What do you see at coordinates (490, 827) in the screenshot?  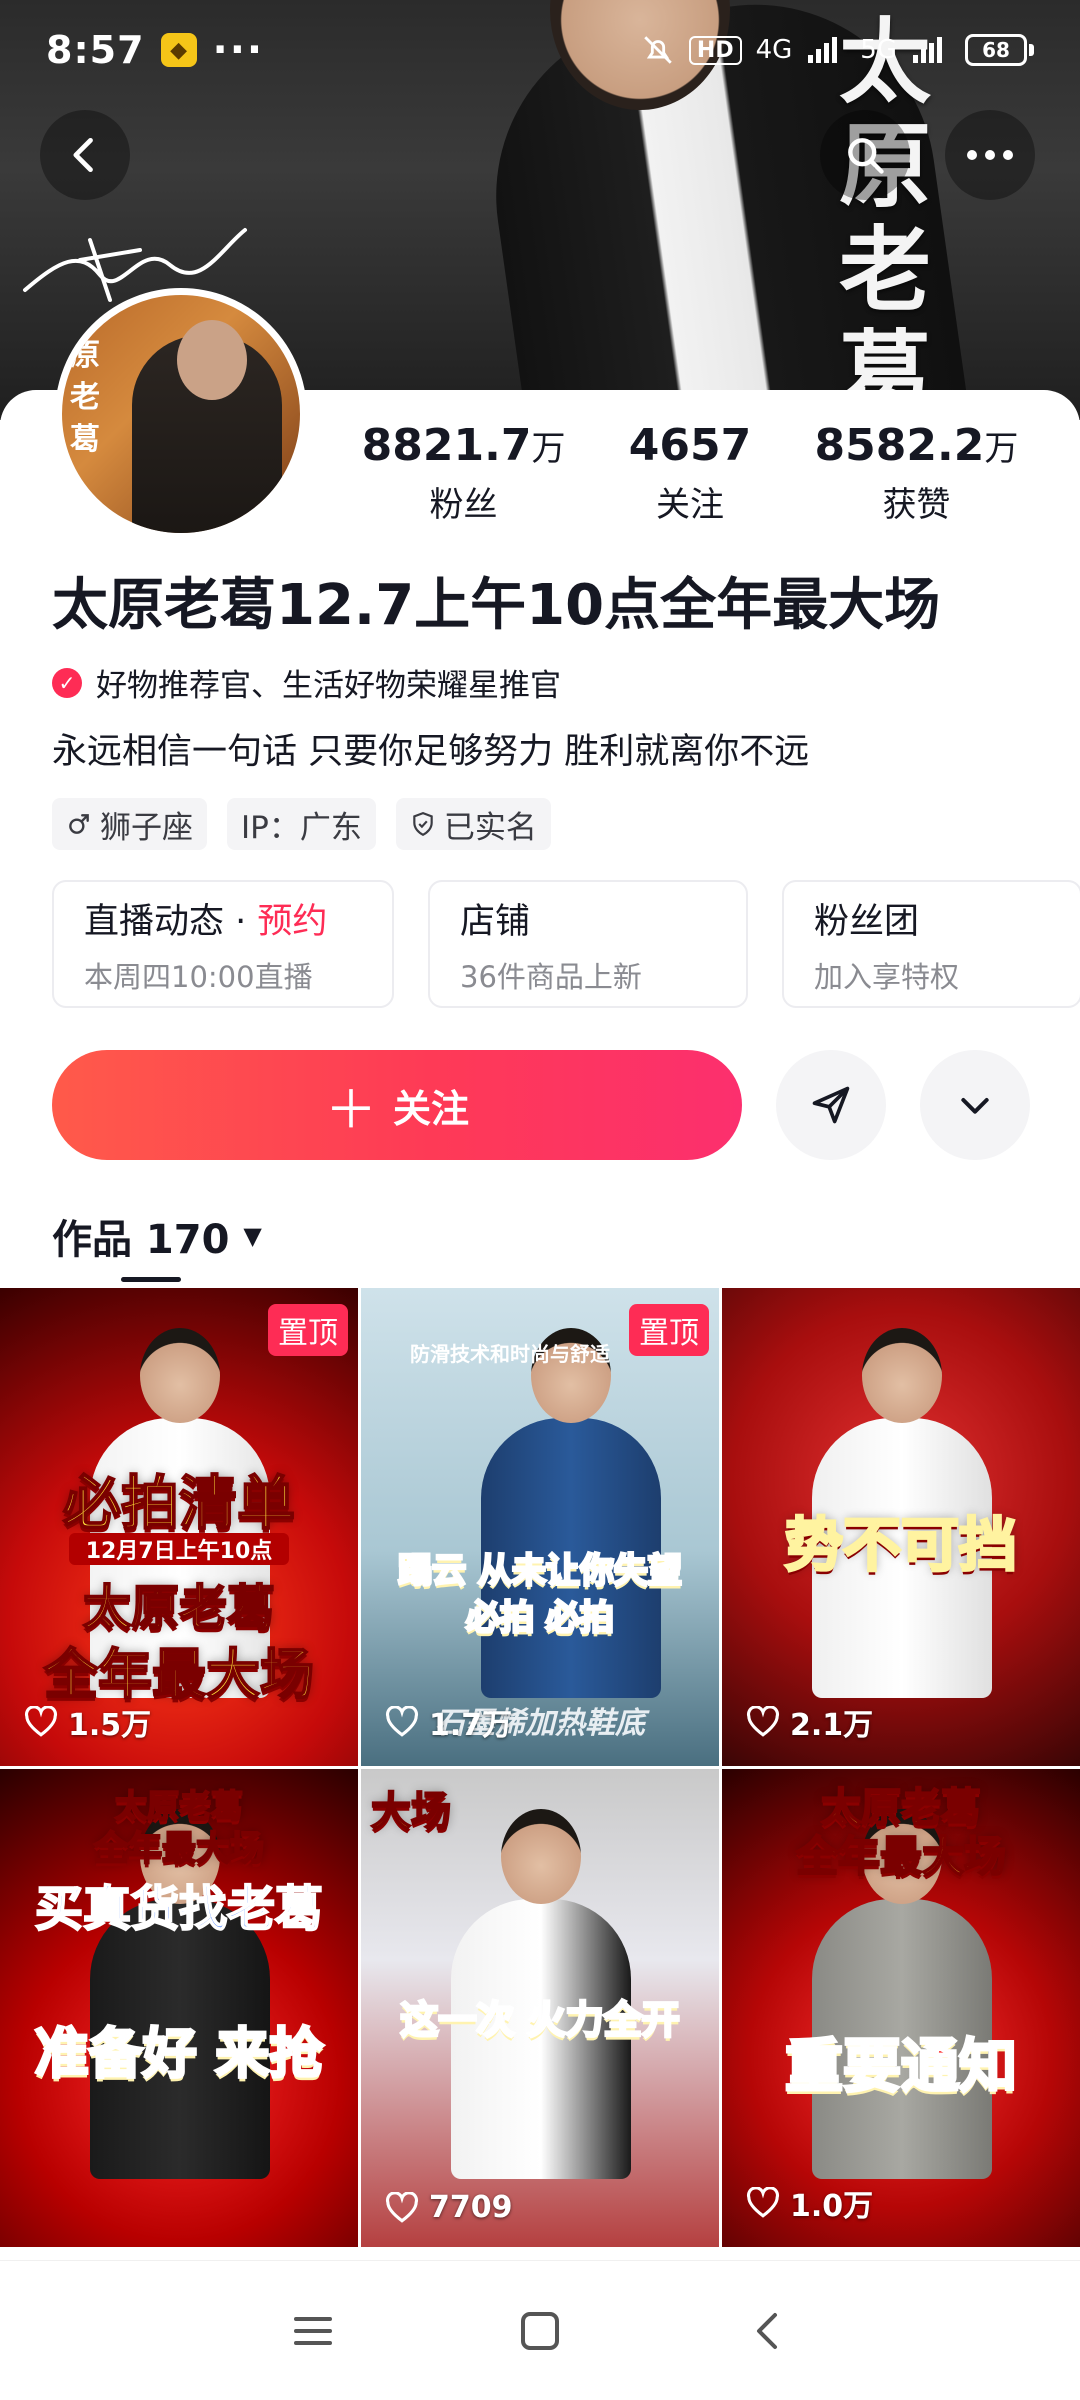 I see `tag-label: 已实名` at bounding box center [490, 827].